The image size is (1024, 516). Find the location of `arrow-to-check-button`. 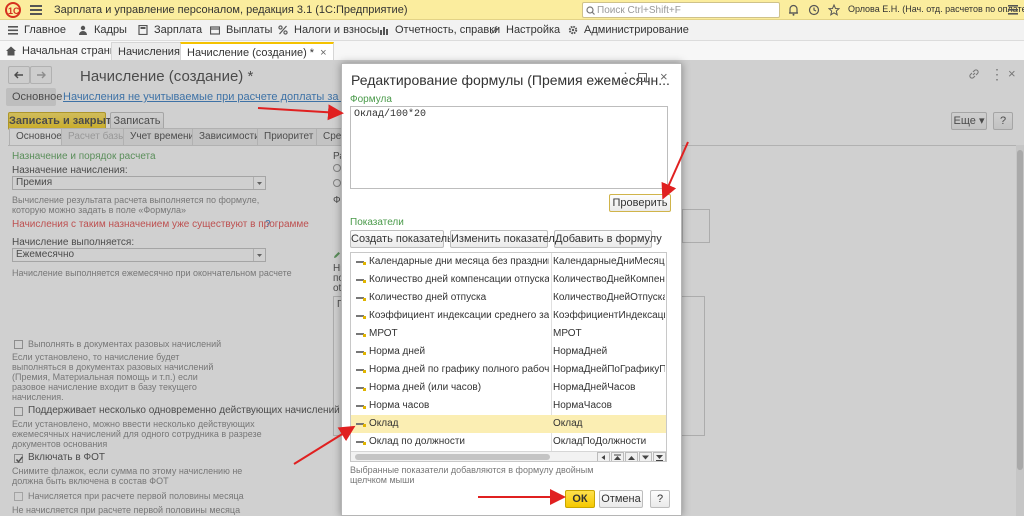

arrow-to-check-button is located at coordinates (675, 170).